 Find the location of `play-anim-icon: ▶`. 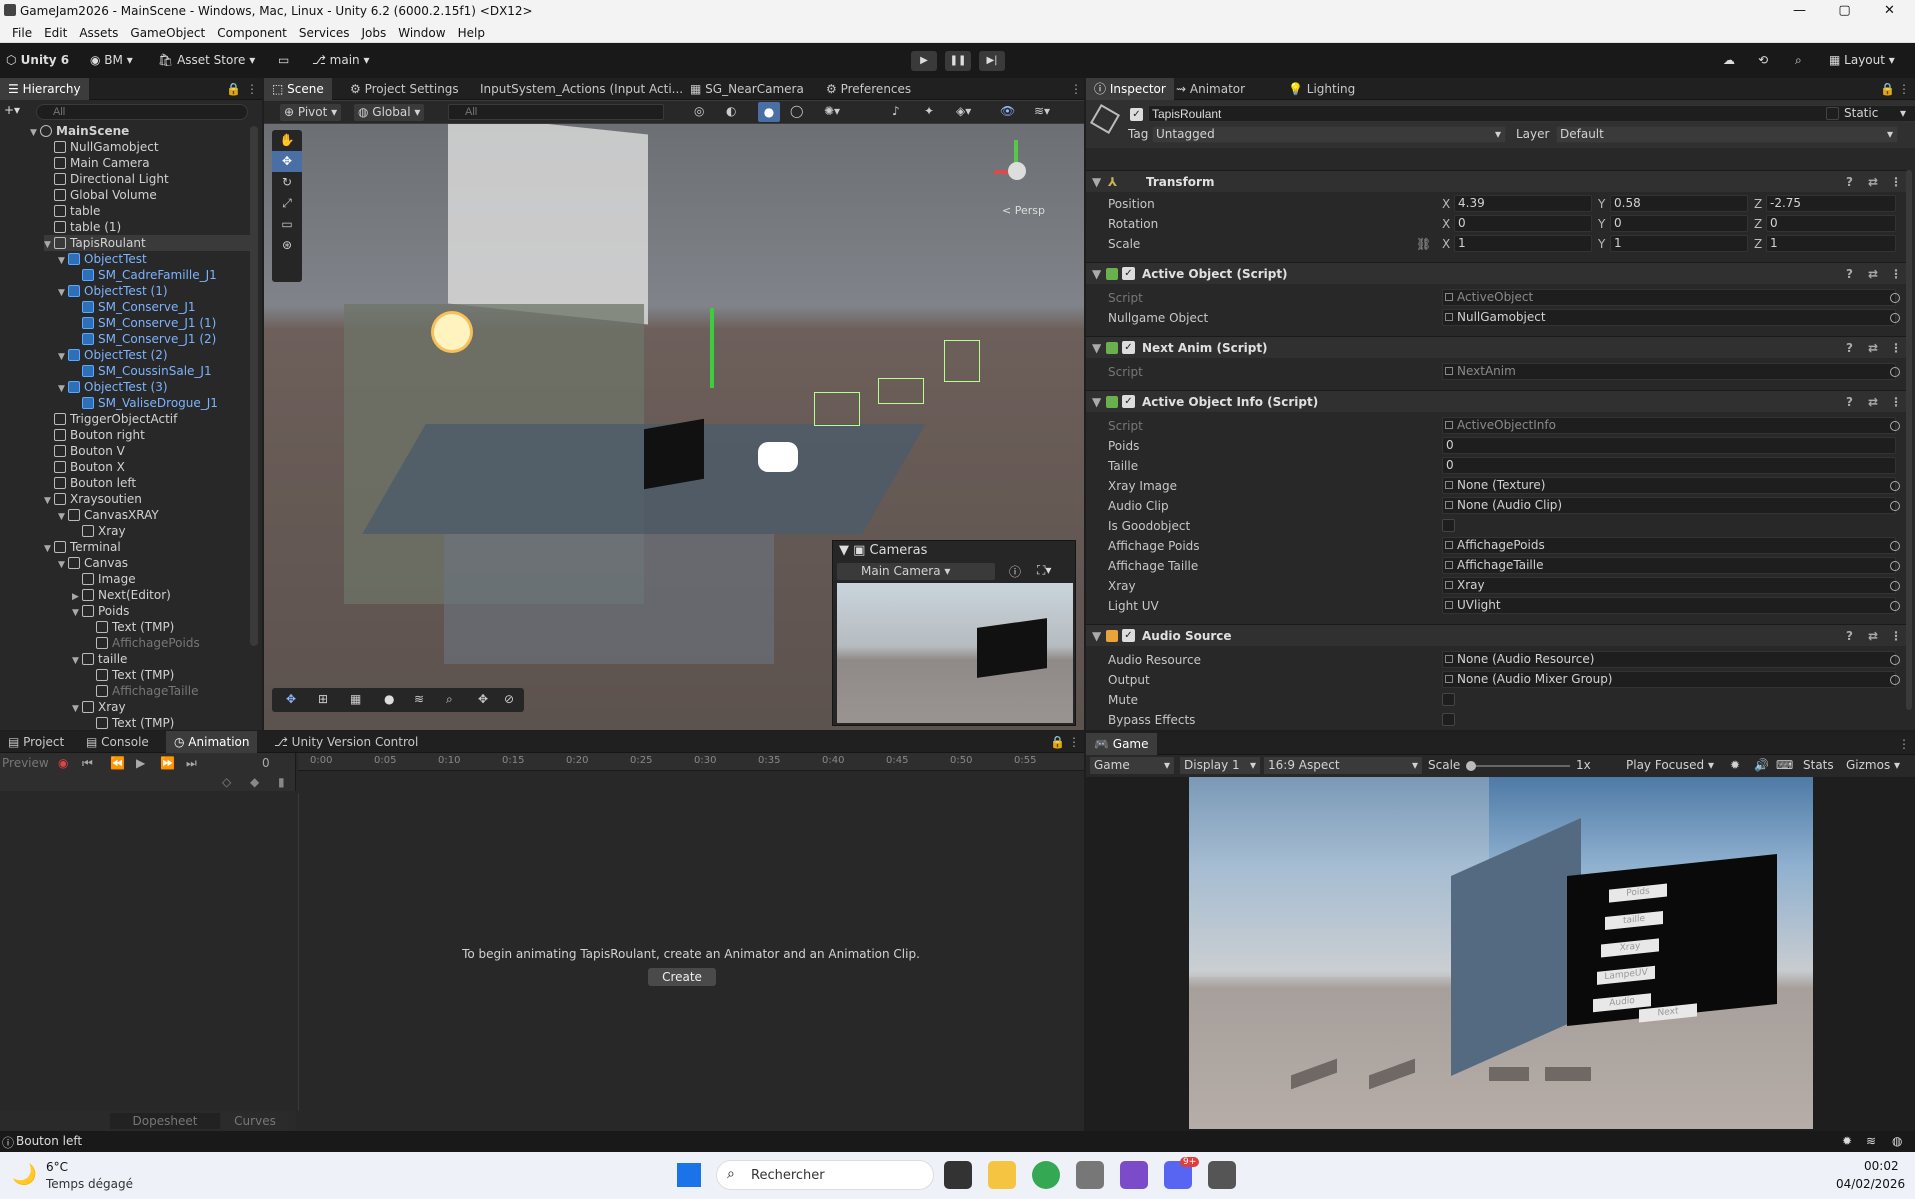

play-anim-icon: ▶ is located at coordinates (140, 763).